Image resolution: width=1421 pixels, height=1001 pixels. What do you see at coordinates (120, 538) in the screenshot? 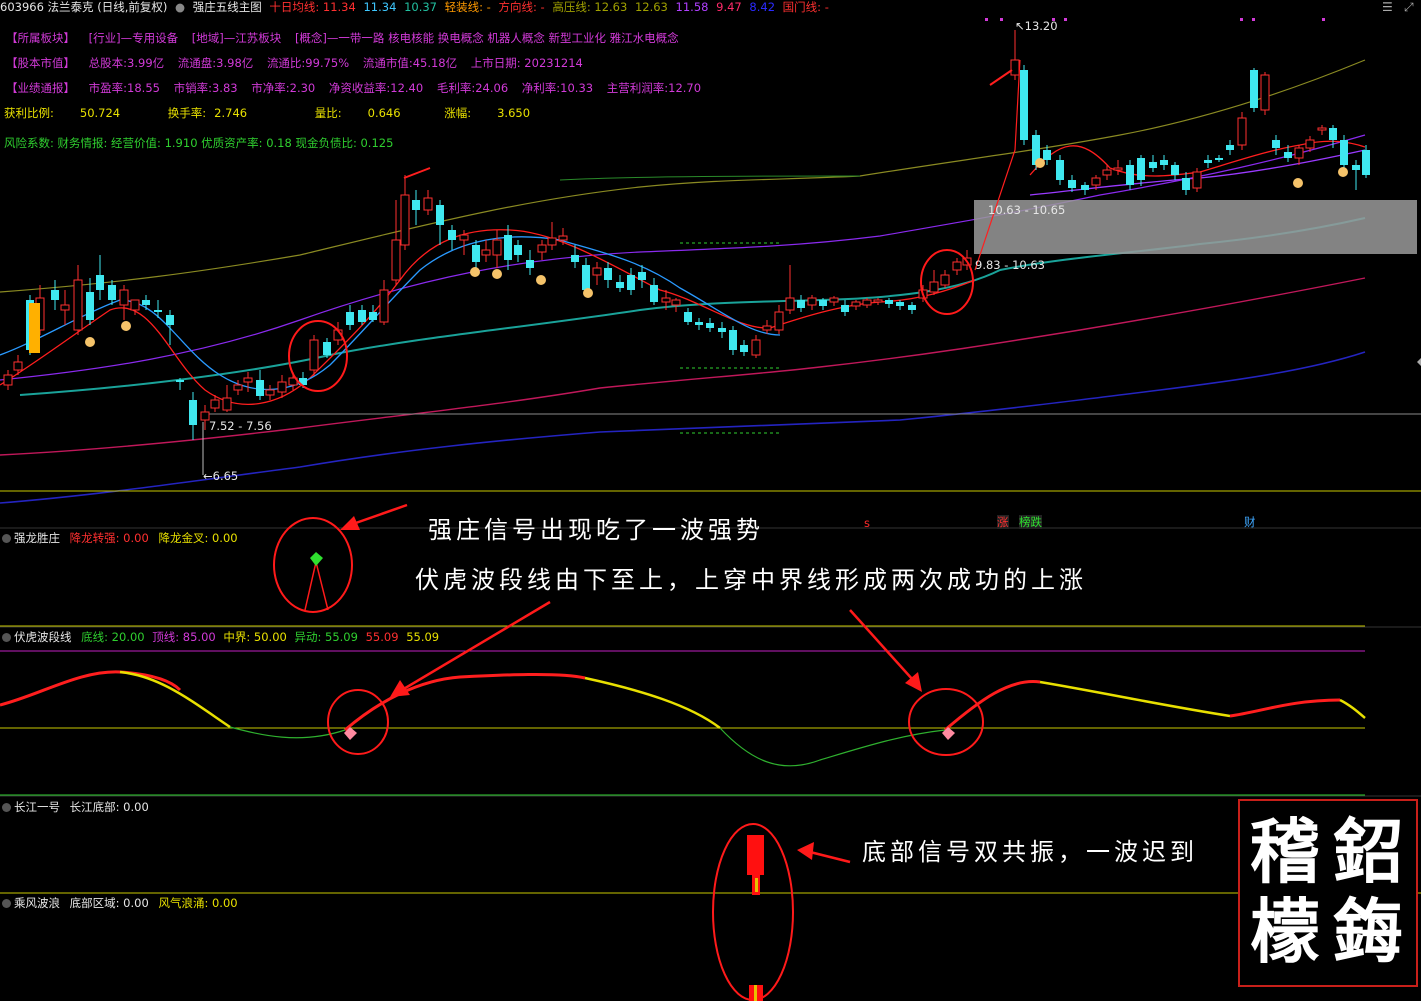
I see `pane-title-qianglong: 强龙胜庄 降龙转强: 0.00 降龙金叉: 0.00` at bounding box center [120, 538].